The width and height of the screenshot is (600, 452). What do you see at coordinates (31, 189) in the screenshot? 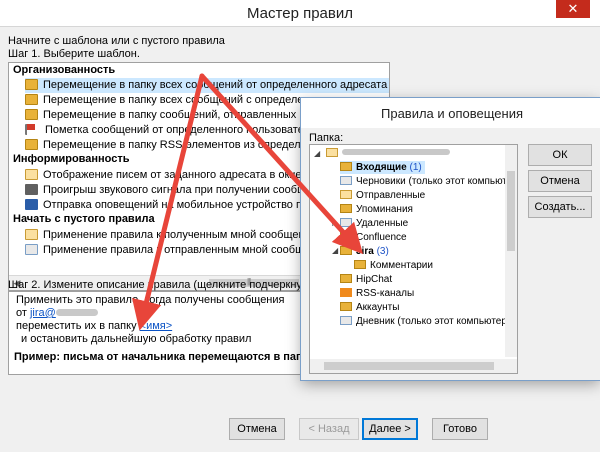
I see `speaker-icon` at bounding box center [31, 189].